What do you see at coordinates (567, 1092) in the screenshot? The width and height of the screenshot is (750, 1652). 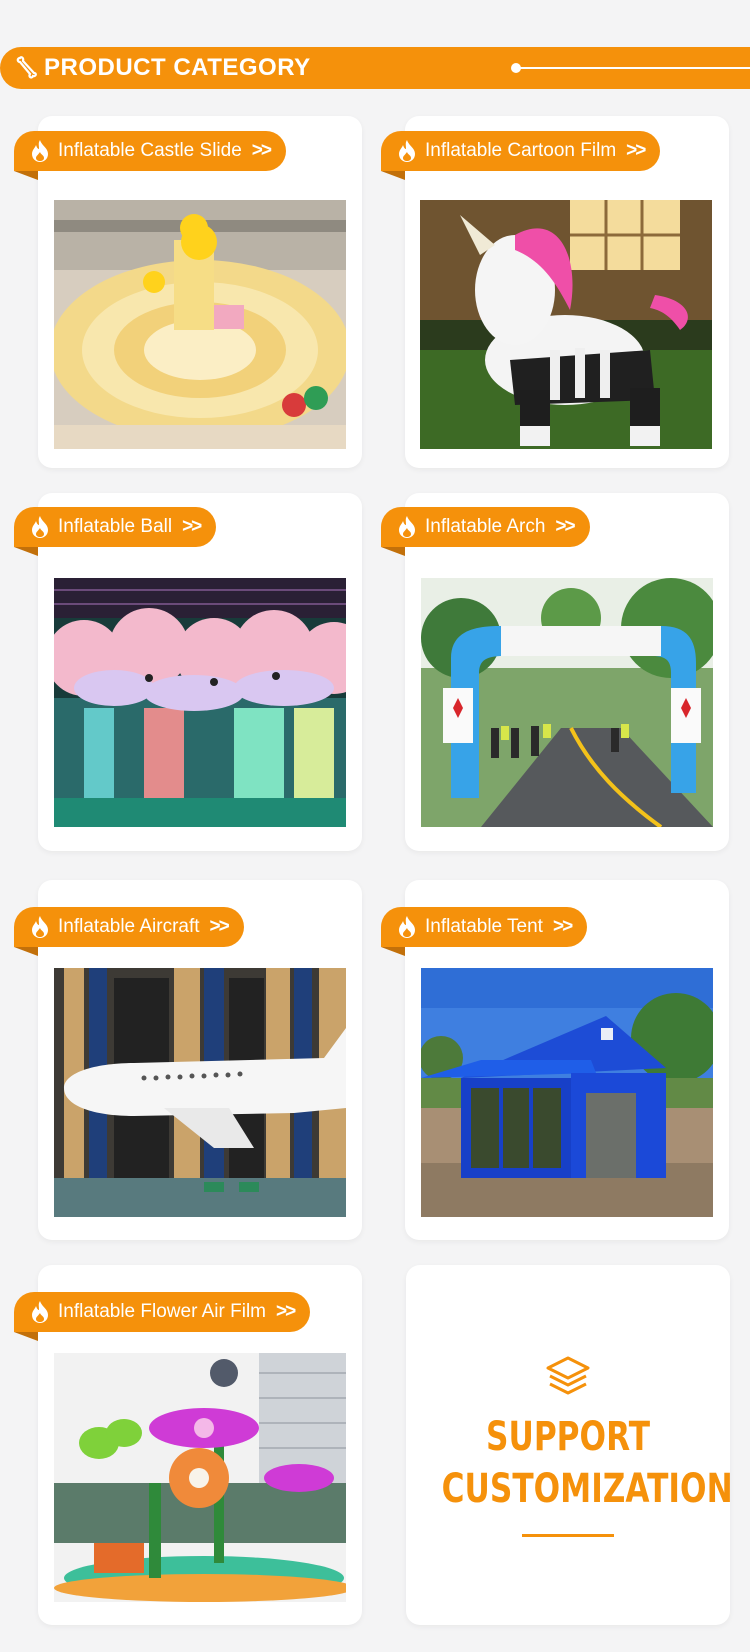 I see `tent-image` at bounding box center [567, 1092].